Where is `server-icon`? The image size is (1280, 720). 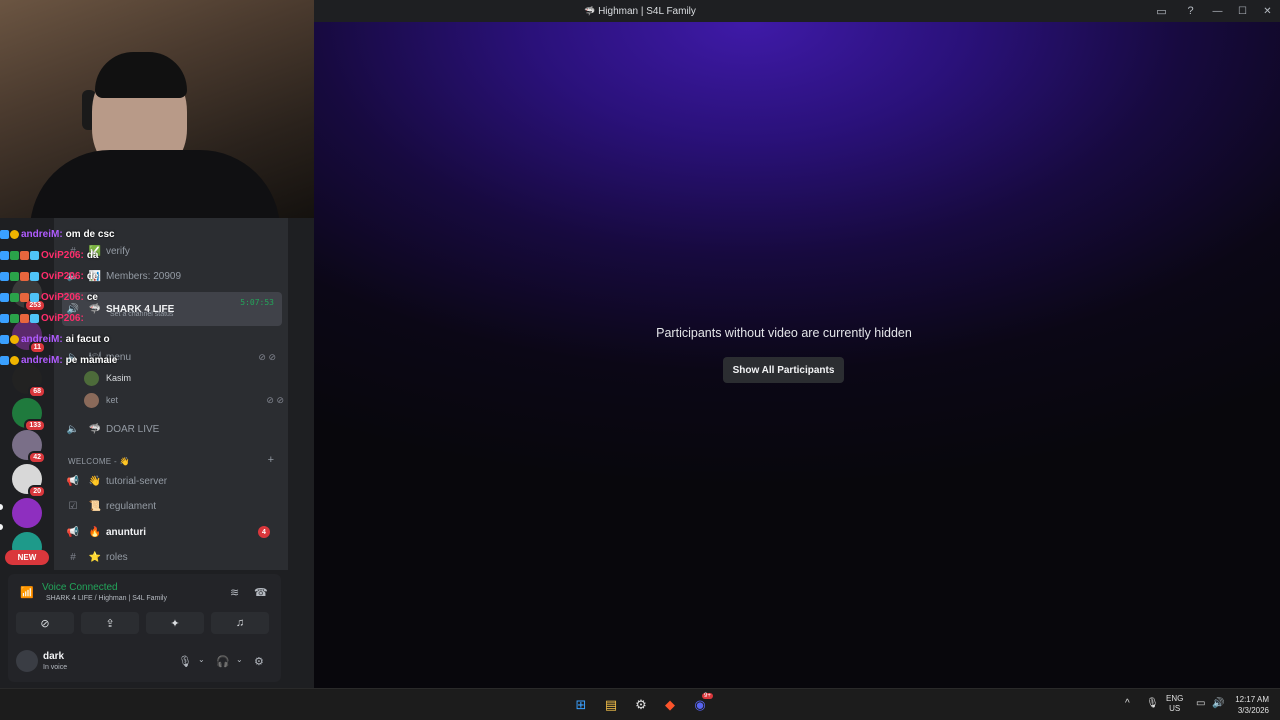 server-icon is located at coordinates (27, 513).